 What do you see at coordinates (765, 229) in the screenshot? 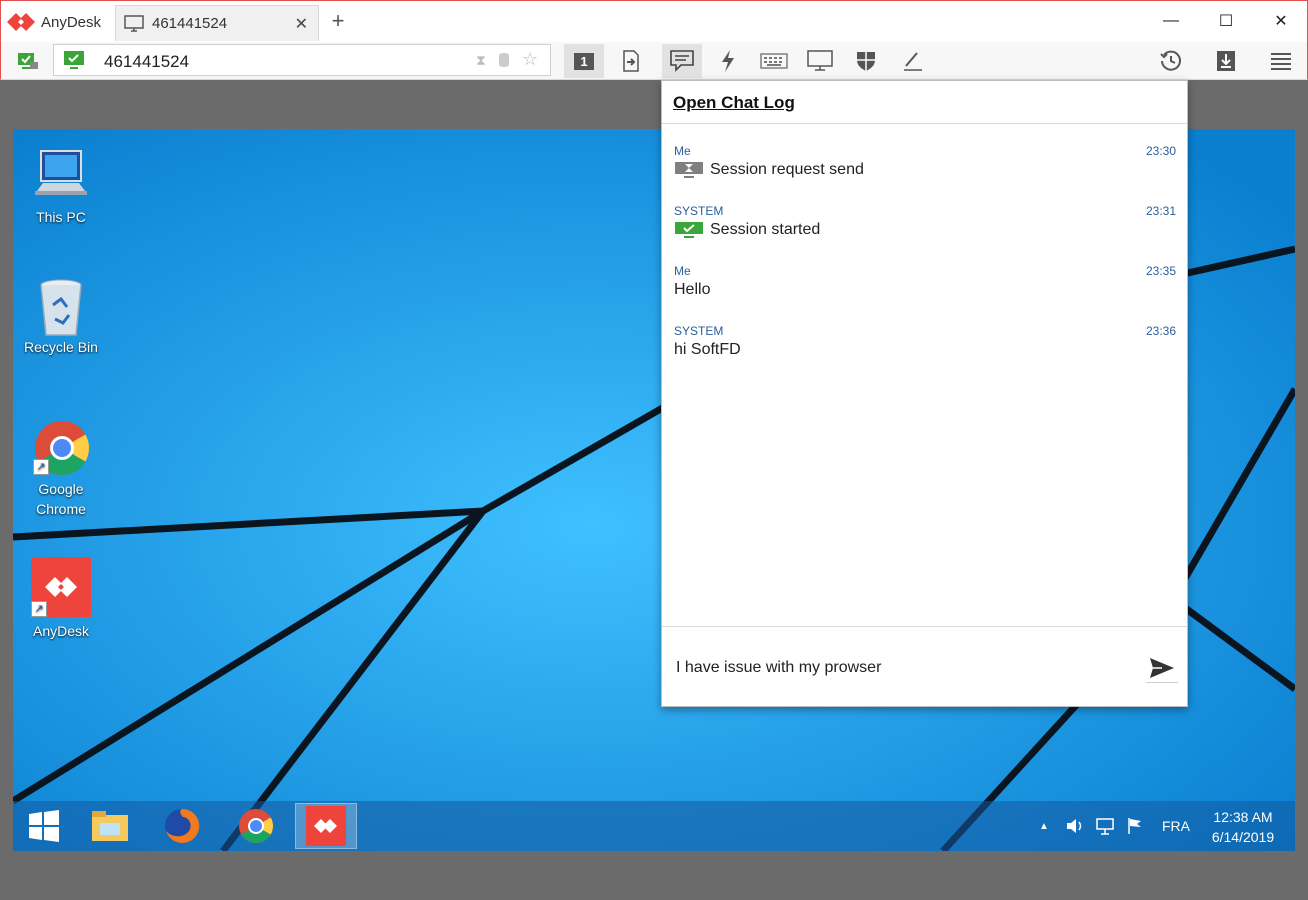
I see `message-text: Session started` at bounding box center [765, 229].